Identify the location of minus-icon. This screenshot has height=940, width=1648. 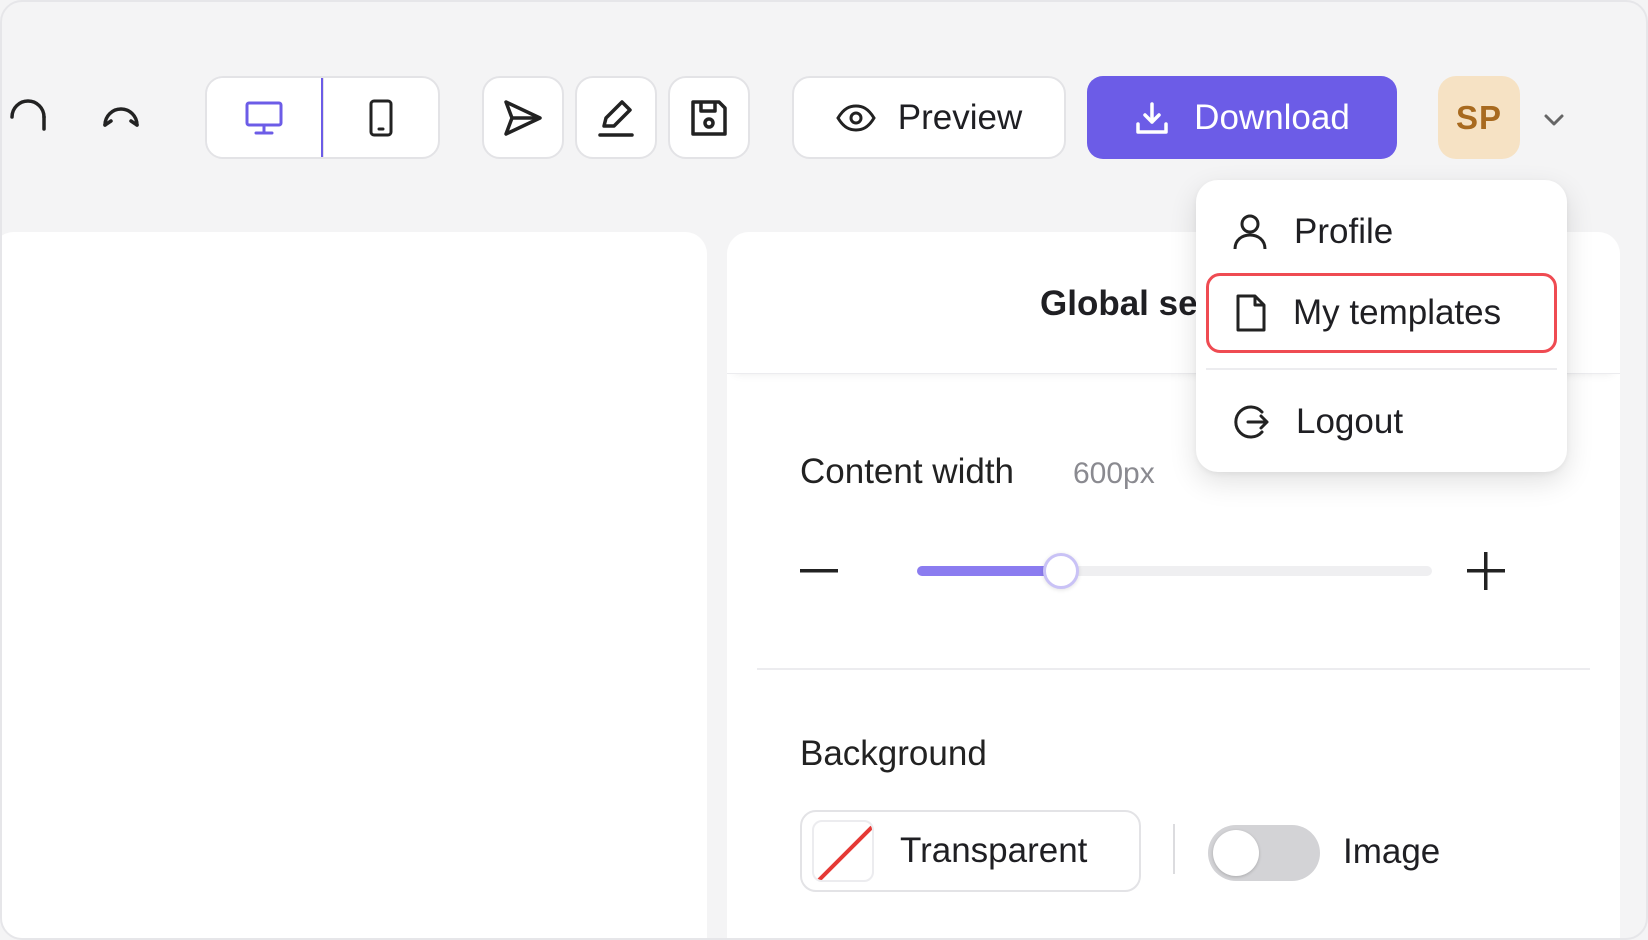
(819, 571).